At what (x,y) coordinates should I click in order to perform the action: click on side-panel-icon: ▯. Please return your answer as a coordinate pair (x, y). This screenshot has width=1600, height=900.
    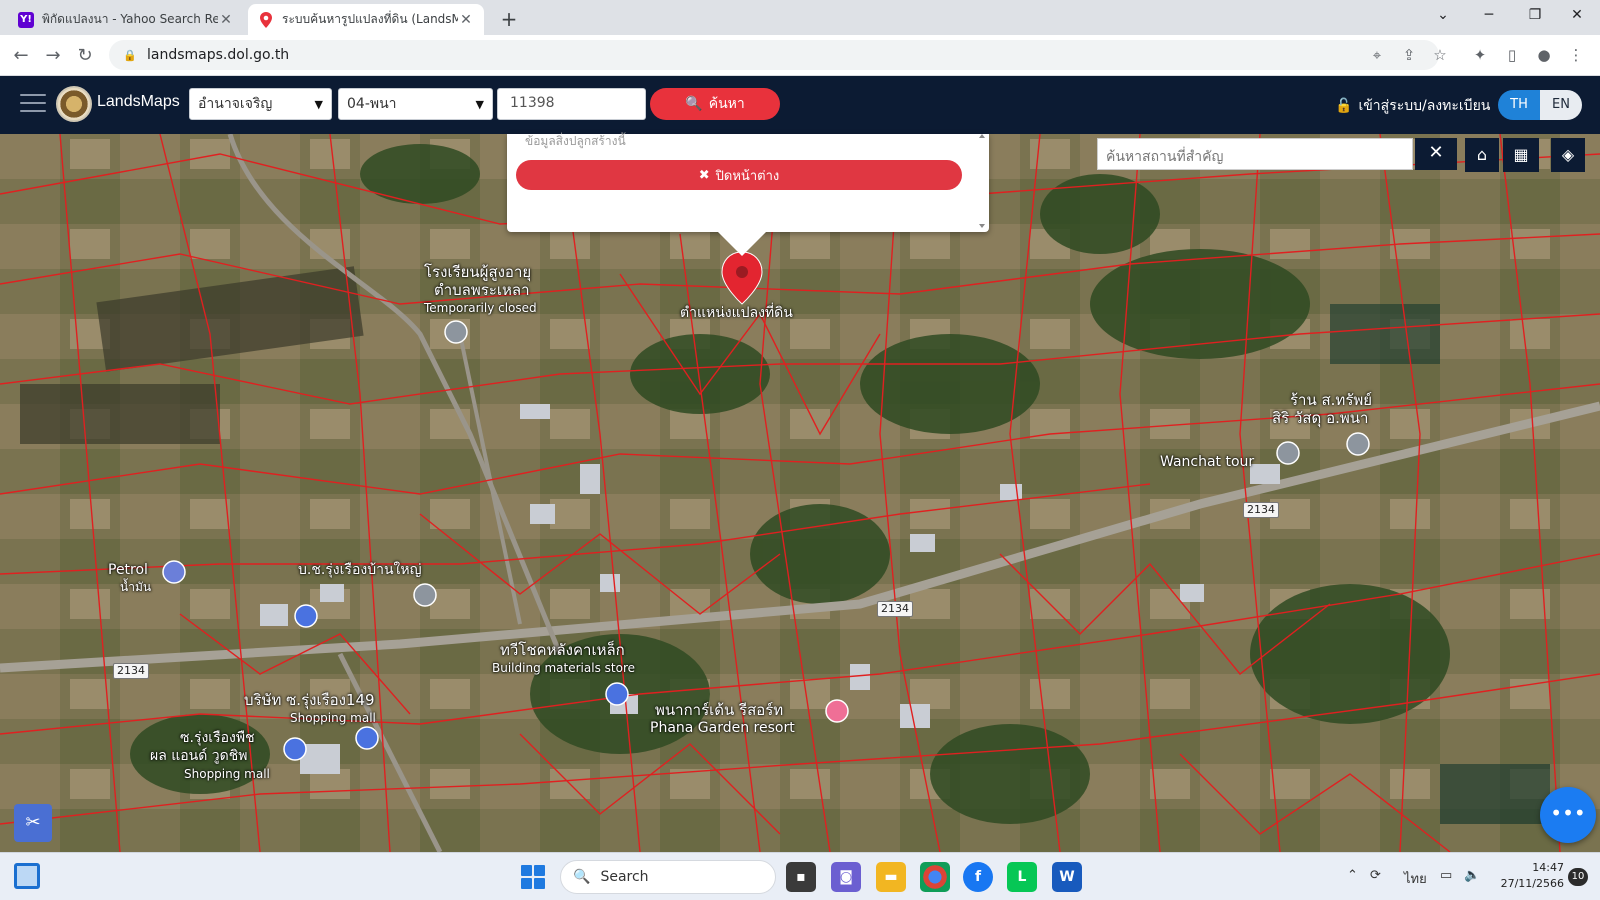
    Looking at the image, I should click on (1512, 55).